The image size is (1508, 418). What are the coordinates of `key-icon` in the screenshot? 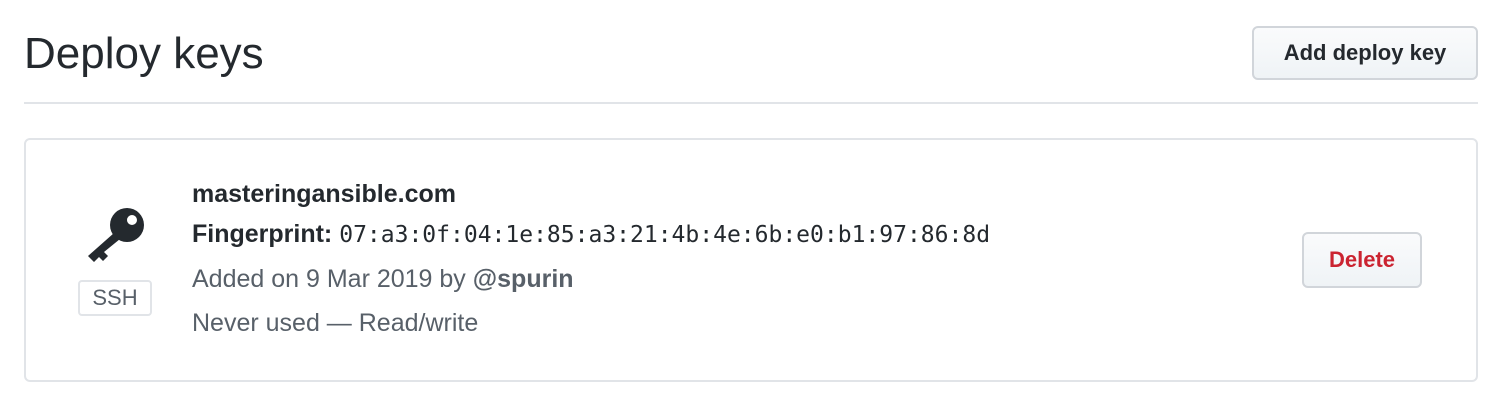 It's located at (116, 235).